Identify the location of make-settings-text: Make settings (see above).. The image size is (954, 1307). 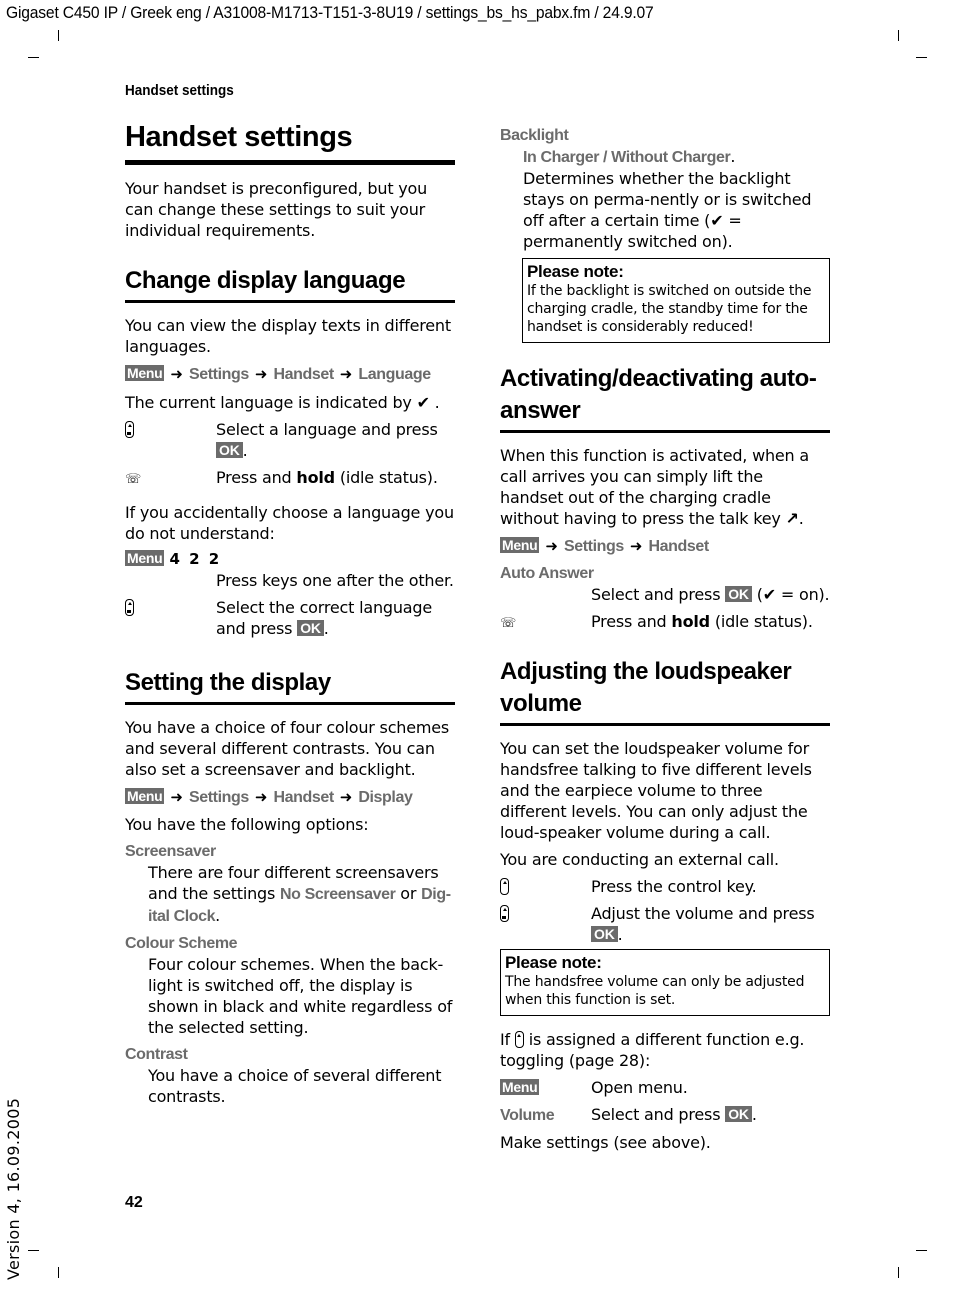
(605, 1142).